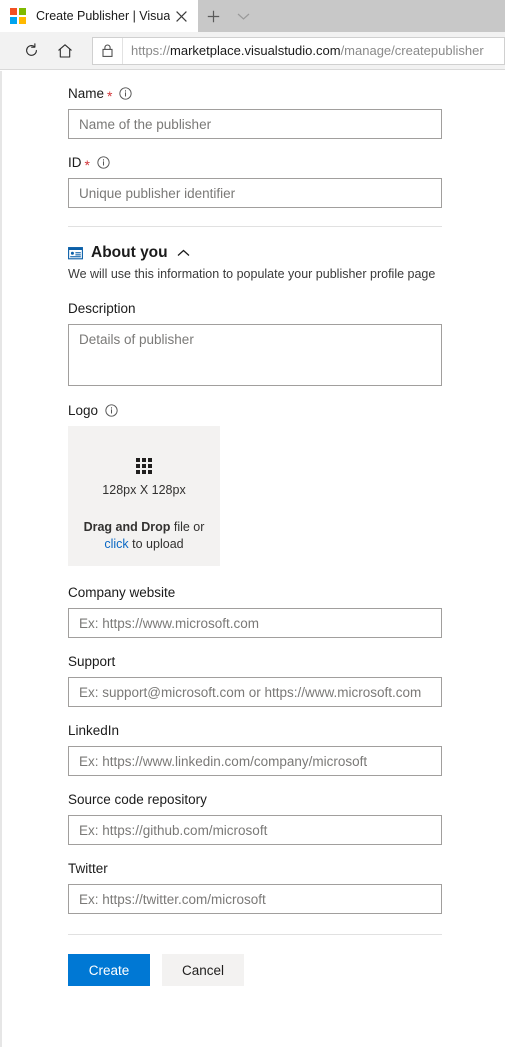 The height and width of the screenshot is (1047, 505). Describe the element at coordinates (243, 16) in the screenshot. I see `chevron-down-icon` at that location.